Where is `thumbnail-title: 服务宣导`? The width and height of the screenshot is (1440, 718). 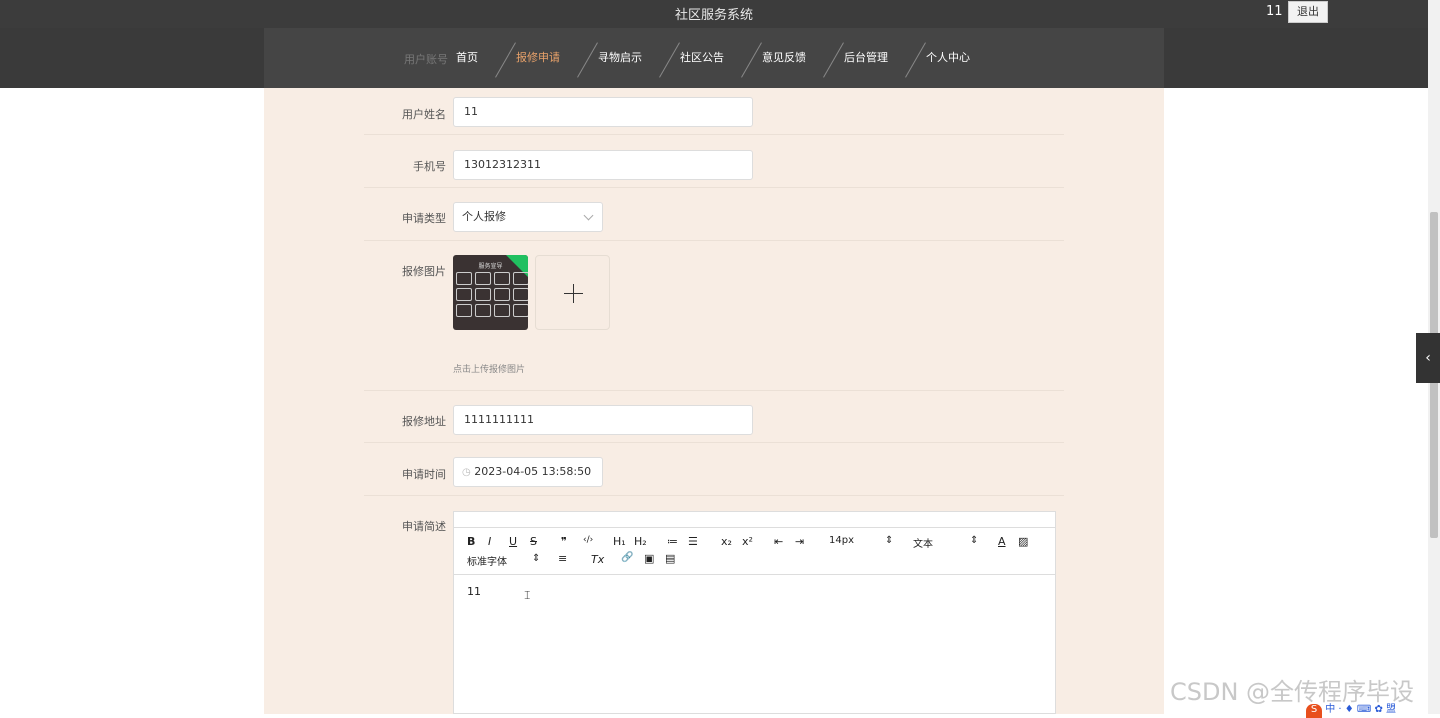
thumbnail-title: 服务宣导 is located at coordinates (490, 266).